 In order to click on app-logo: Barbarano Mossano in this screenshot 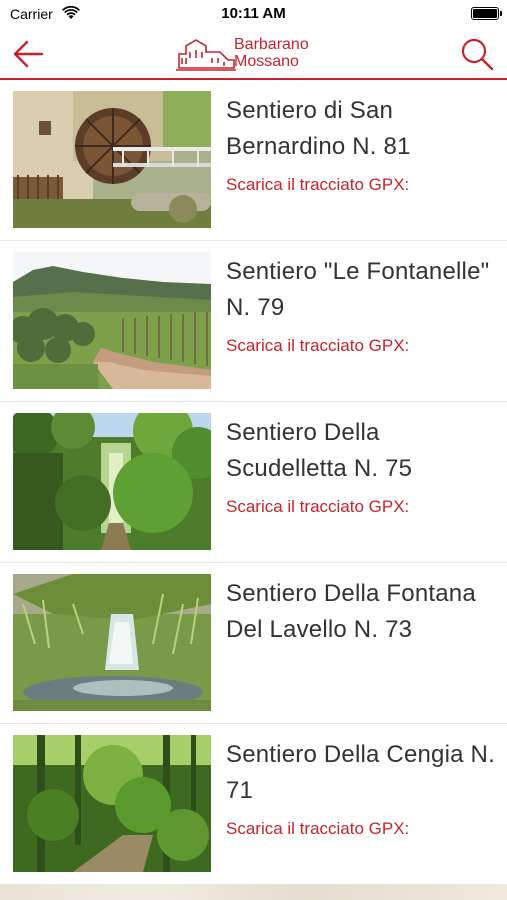, I will do `click(256, 53)`.